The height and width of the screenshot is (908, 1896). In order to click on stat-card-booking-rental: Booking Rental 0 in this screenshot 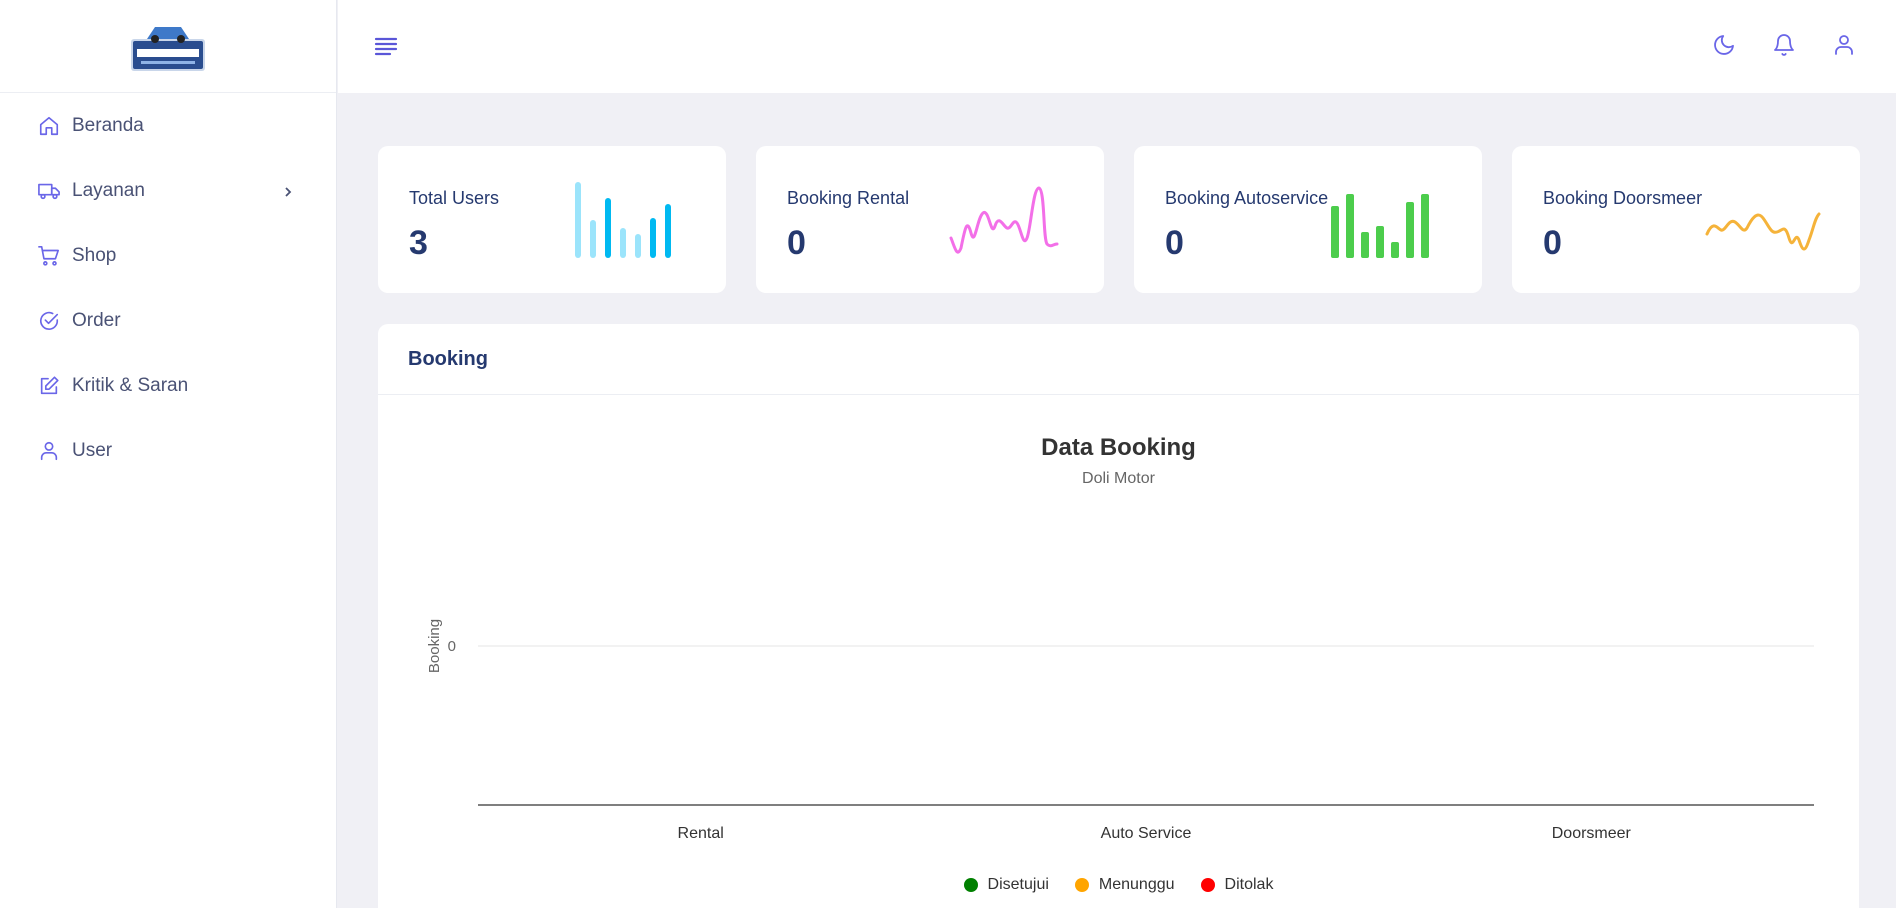, I will do `click(930, 219)`.